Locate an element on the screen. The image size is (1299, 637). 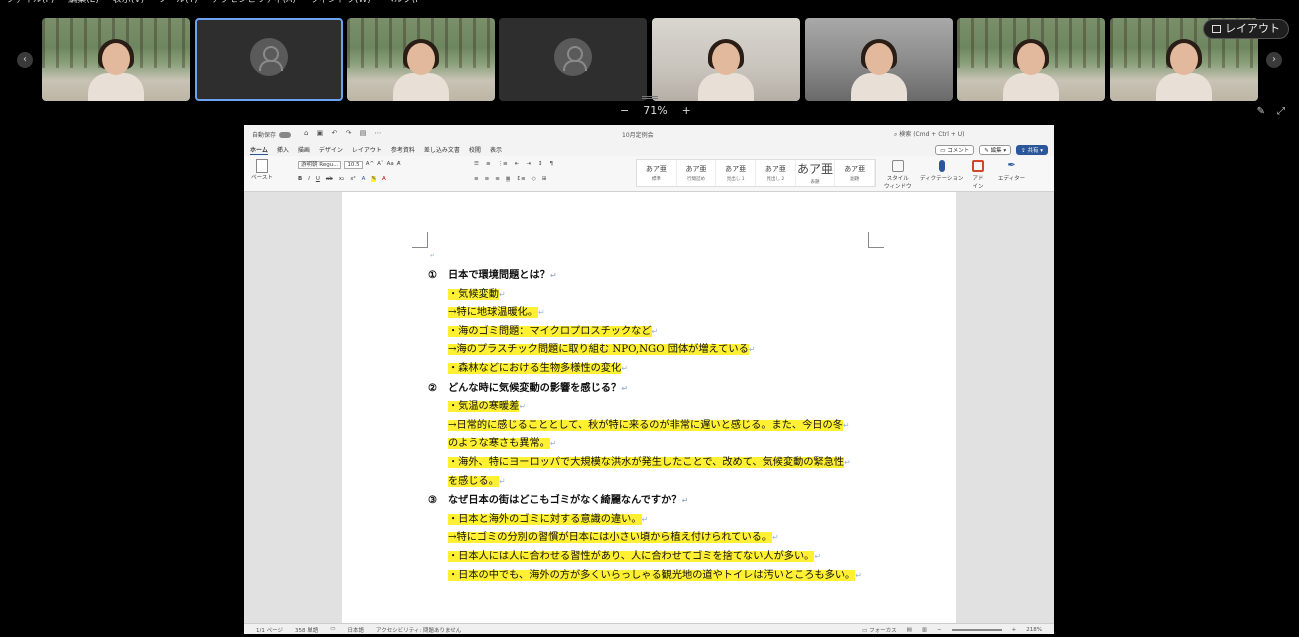
grow-font-icon: A^ is located at coordinates (370, 165).